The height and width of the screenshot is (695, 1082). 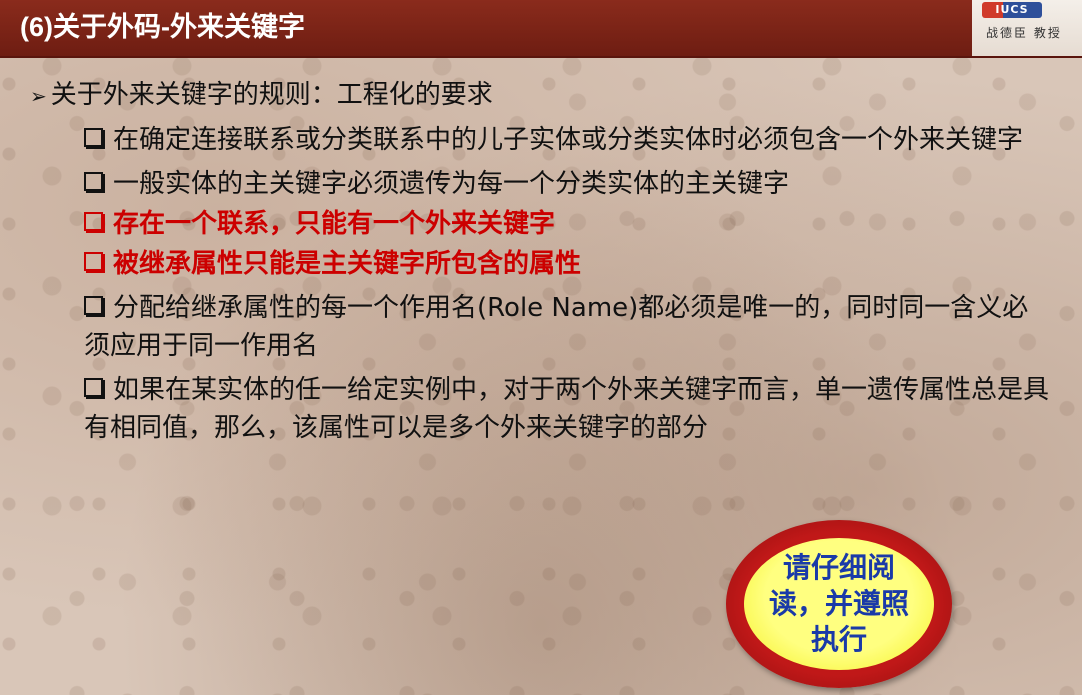 I want to click on slide-header: (6)关于外码-外来关键字 IUCS 战德臣 教授, so click(x=541, y=29).